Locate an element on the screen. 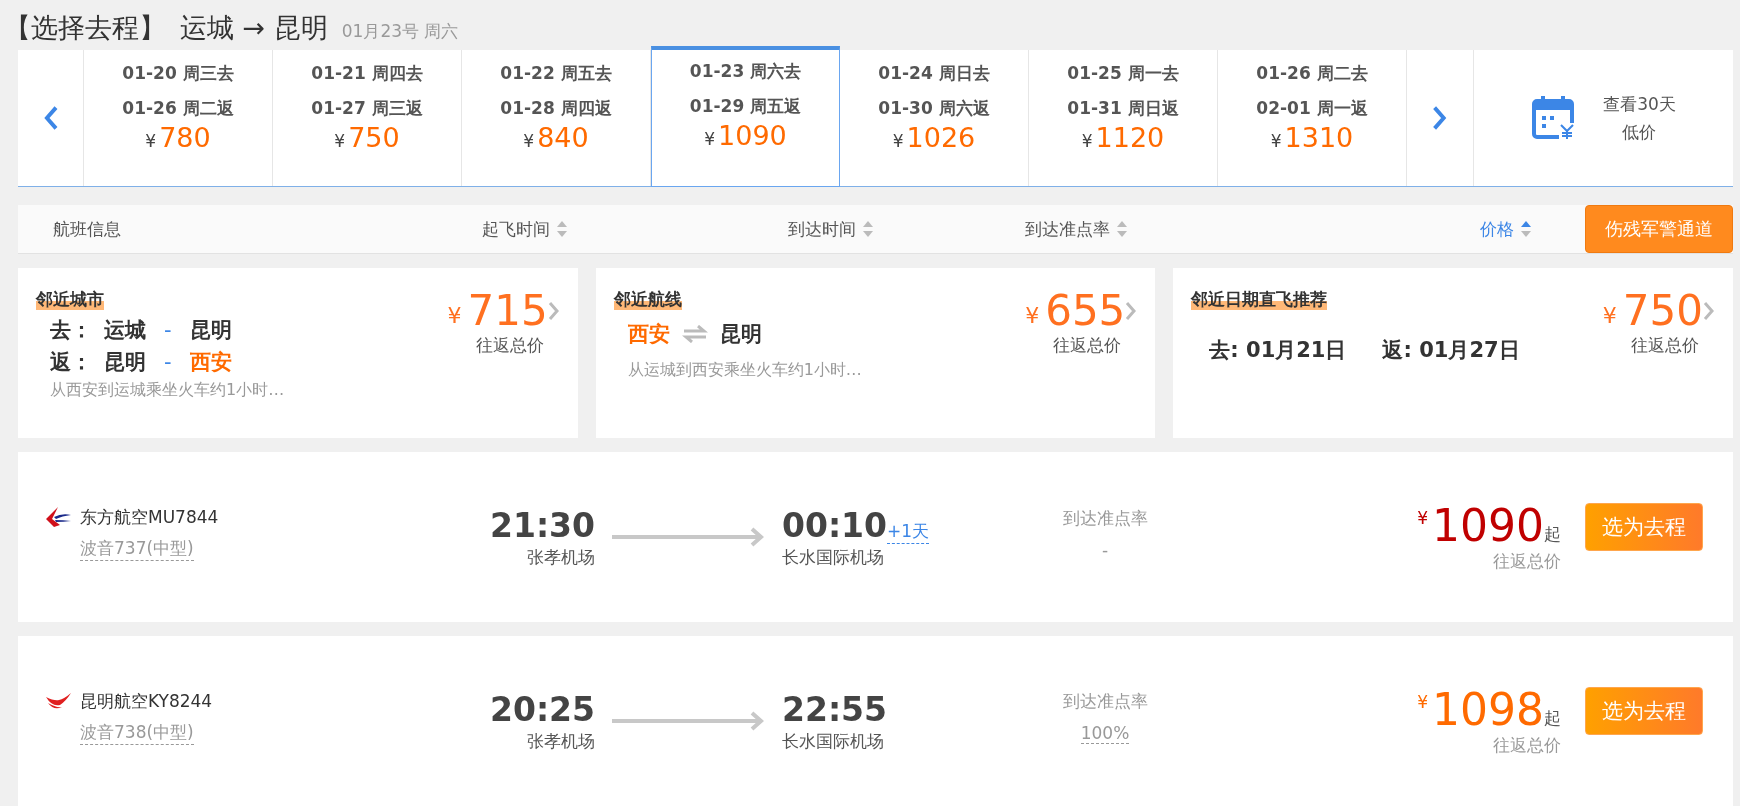 The width and height of the screenshot is (1740, 806). flight-price: 1098 is located at coordinates (1488, 709).